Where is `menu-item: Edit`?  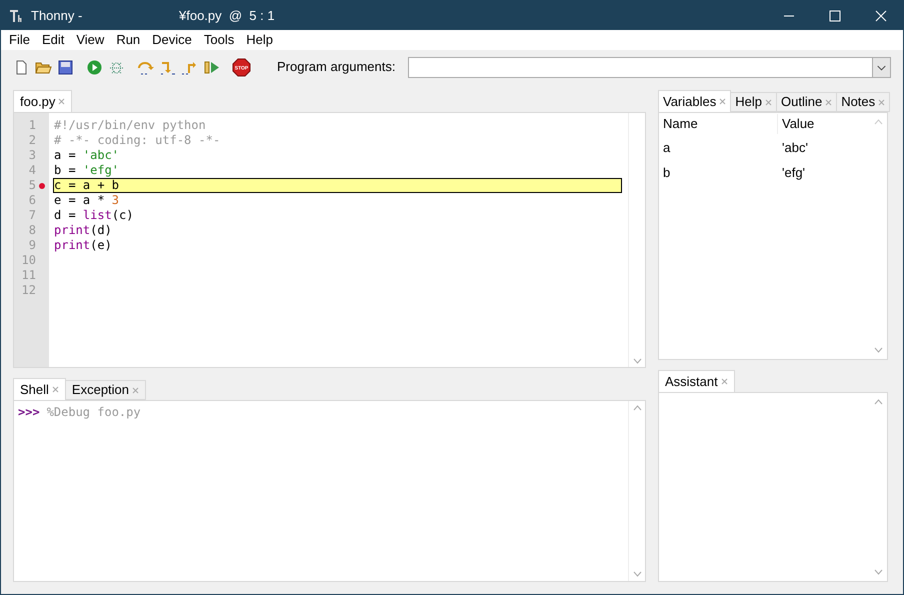
menu-item: Edit is located at coordinates (53, 40).